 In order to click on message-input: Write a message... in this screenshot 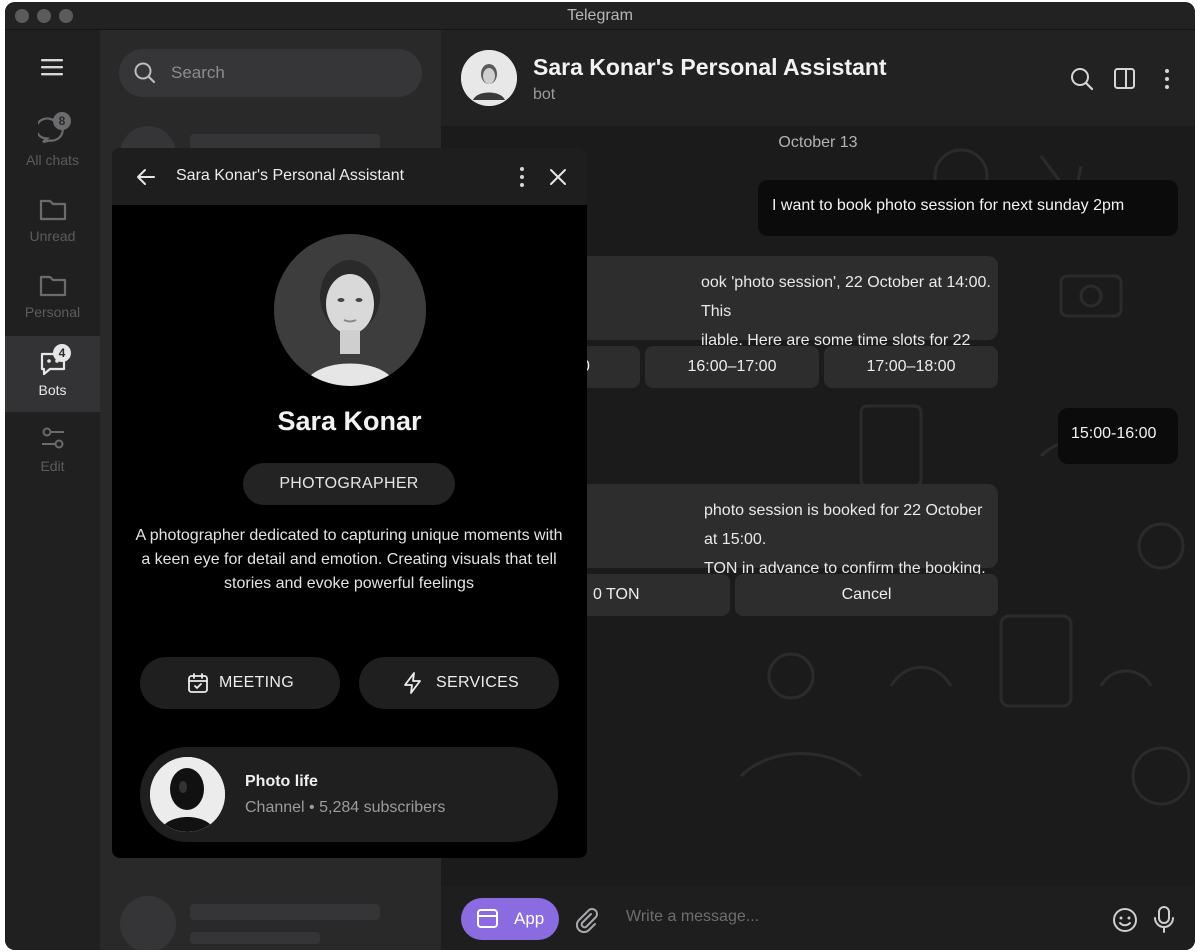, I will do `click(692, 917)`.